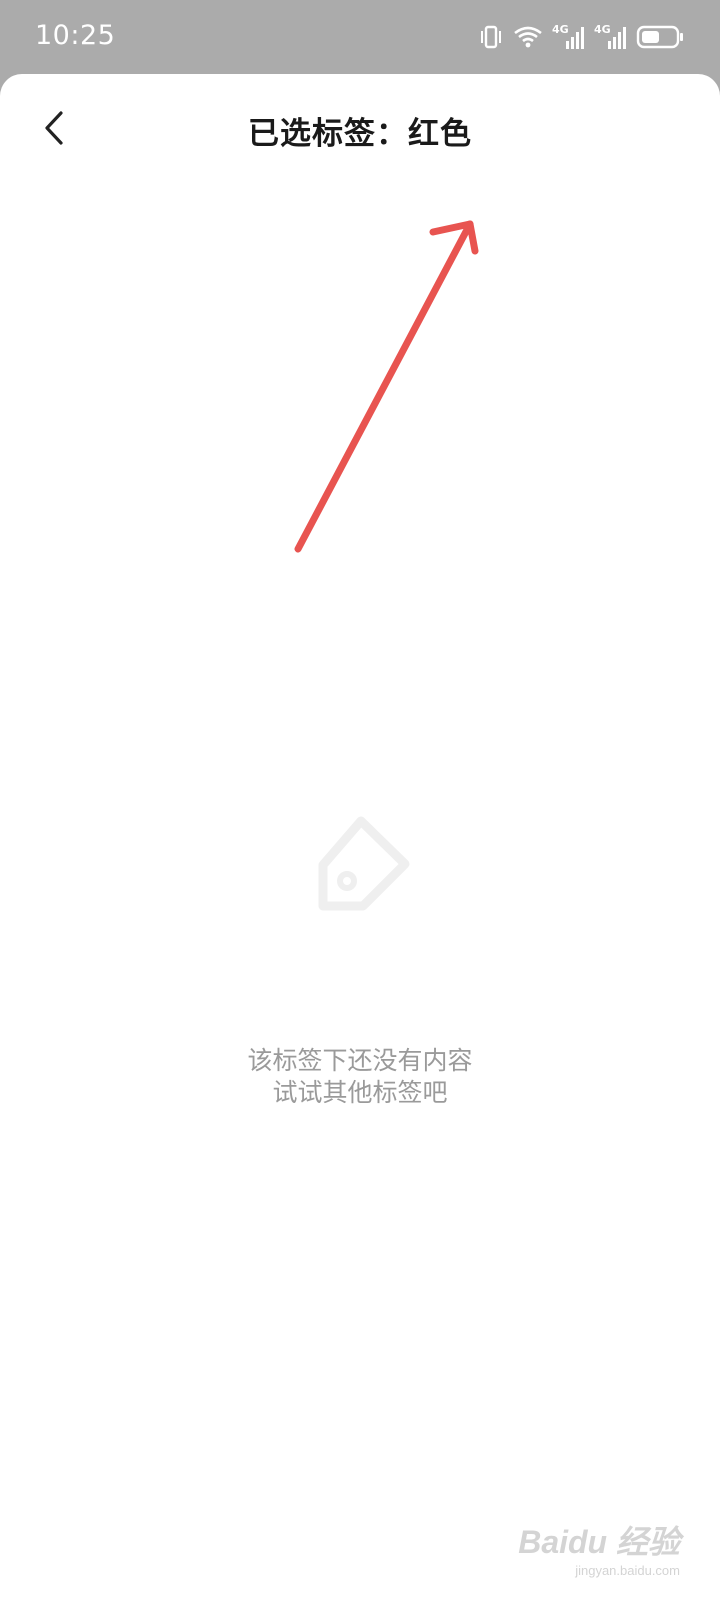 This screenshot has width=720, height=1600. I want to click on tag-icon, so click(364, 863).